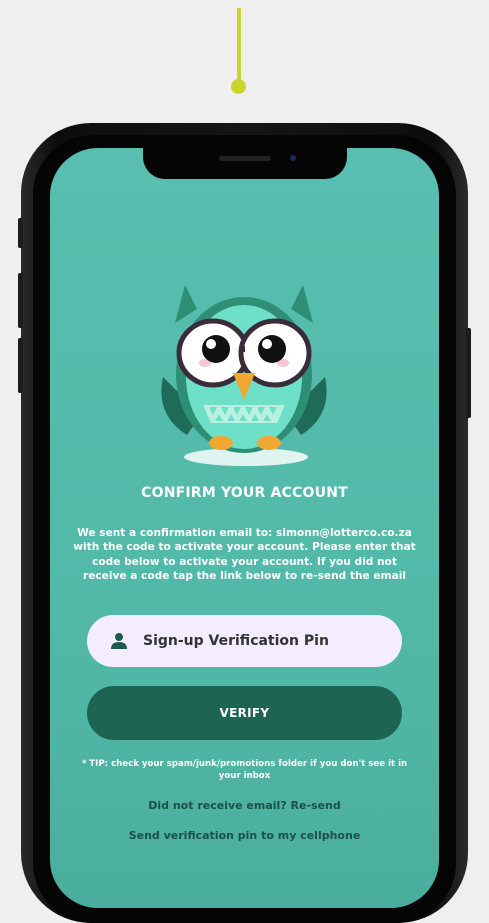 This screenshot has height=923, width=489. I want to click on phone-side-button, so click(20, 233).